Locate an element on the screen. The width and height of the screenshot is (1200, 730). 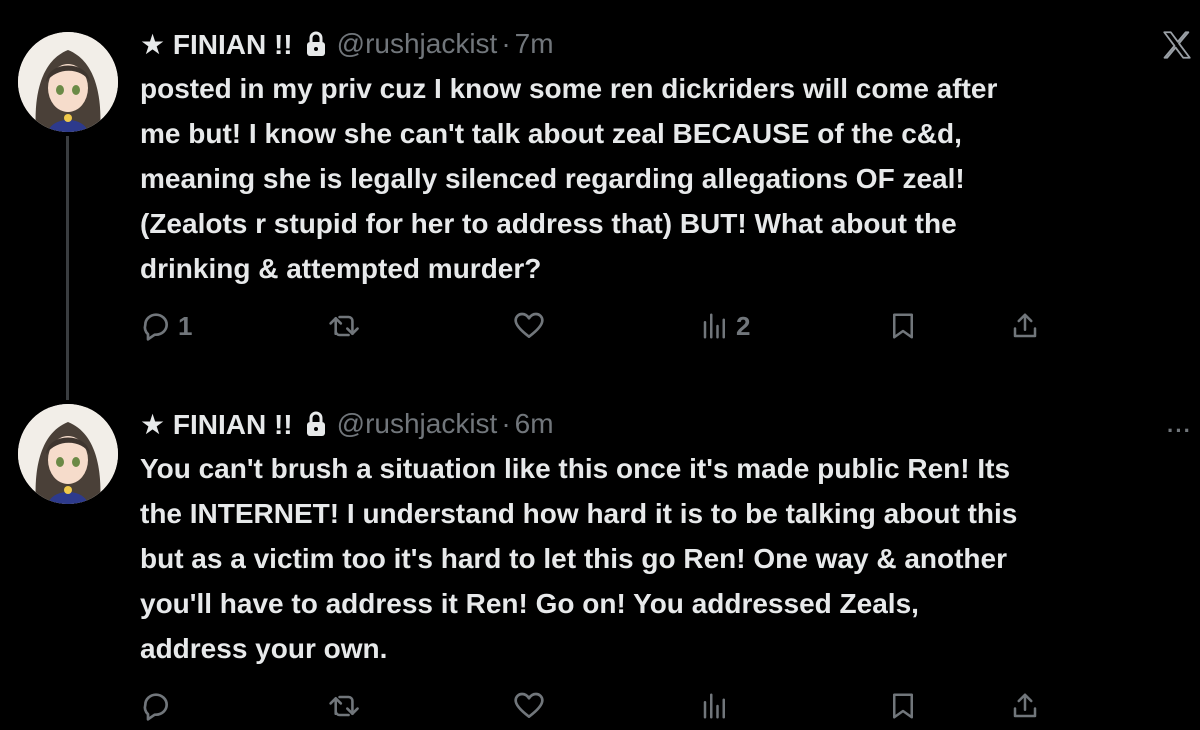
views-button: 2 is located at coordinates (725, 326).